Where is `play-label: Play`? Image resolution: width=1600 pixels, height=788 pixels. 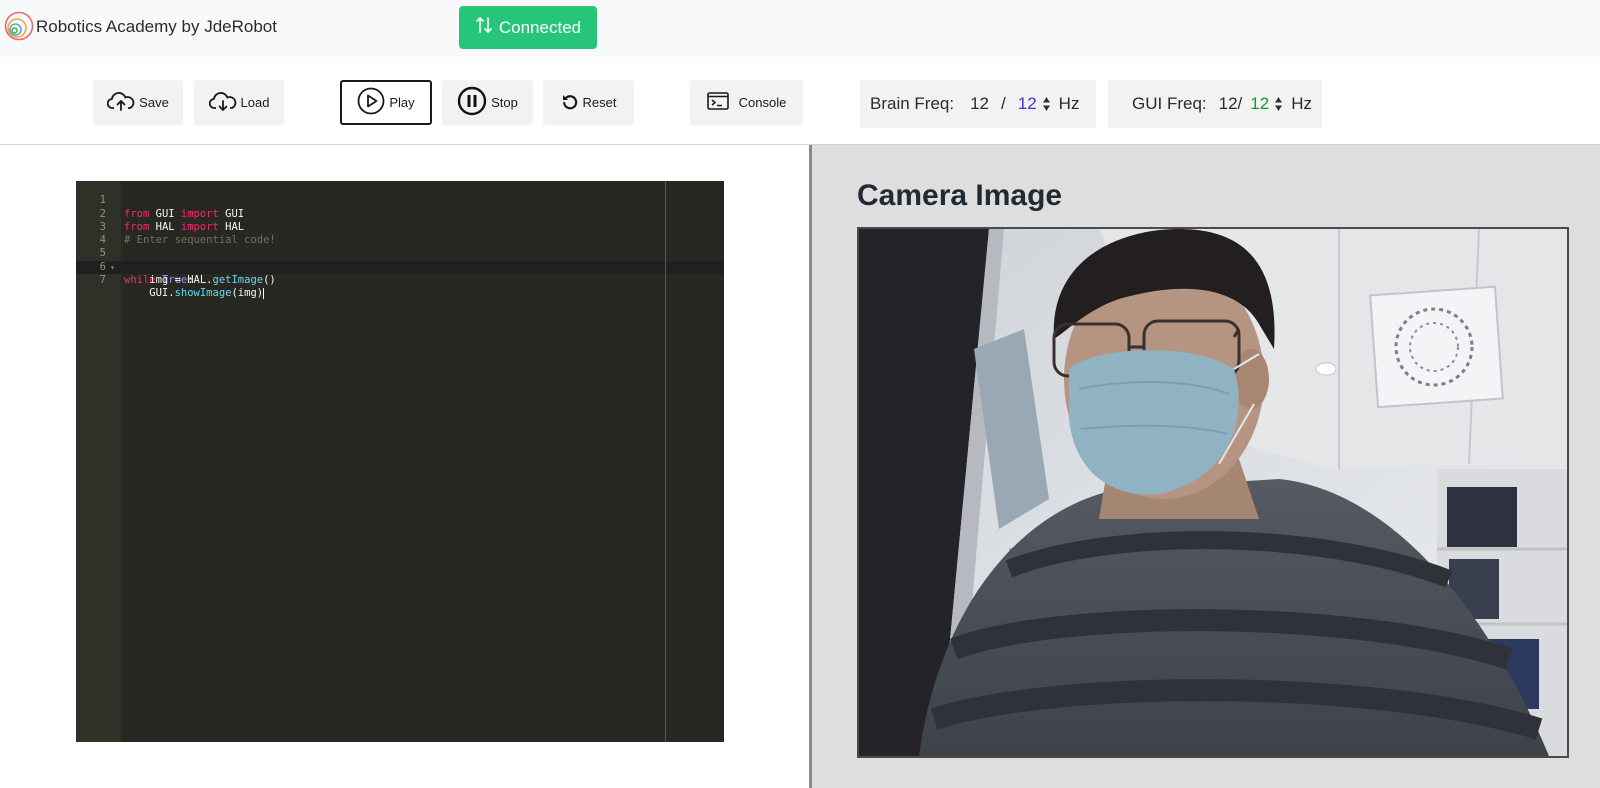
play-label: Play is located at coordinates (402, 102).